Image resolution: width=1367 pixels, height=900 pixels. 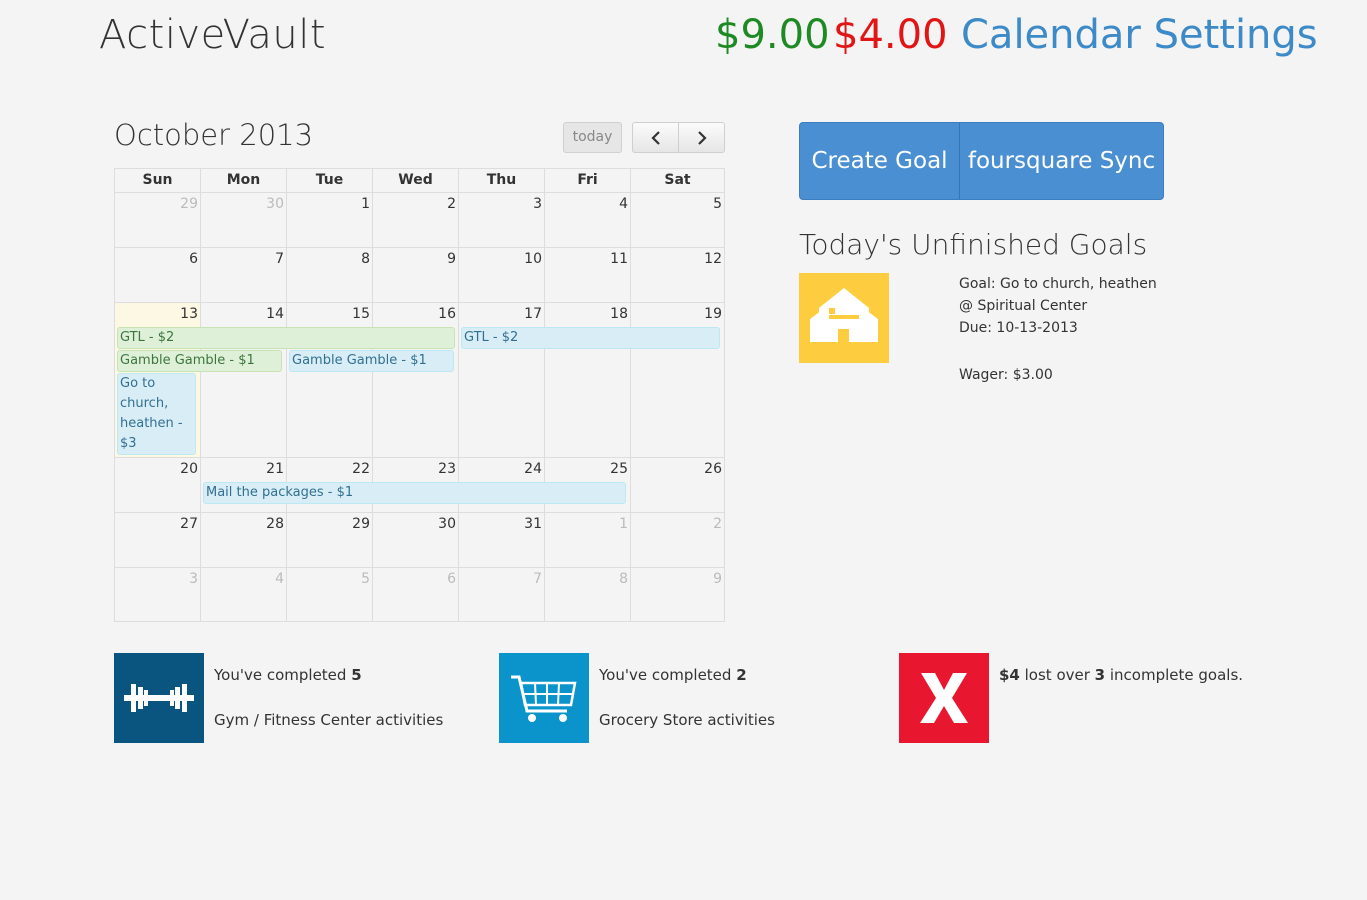 What do you see at coordinates (416, 180) in the screenshot?
I see `weekday-header: Wed` at bounding box center [416, 180].